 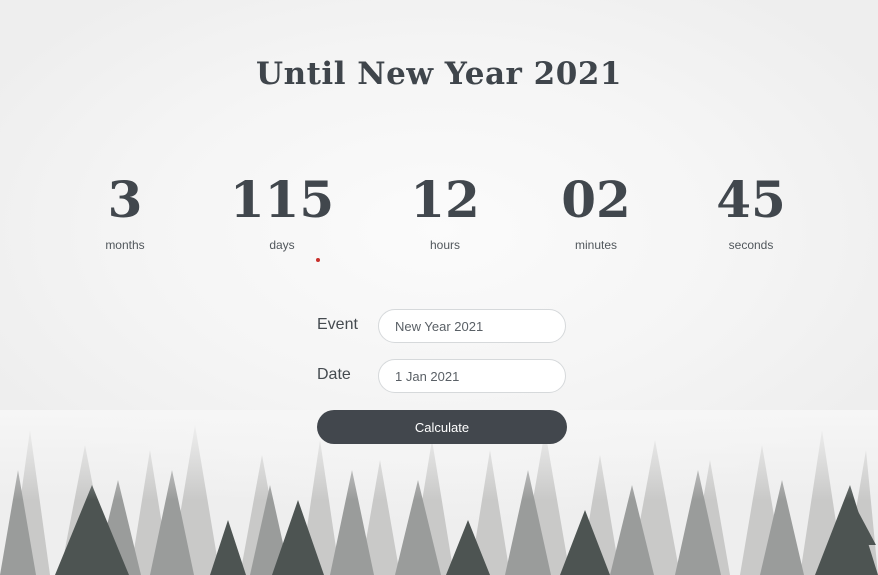 What do you see at coordinates (445, 199) in the screenshot?
I see `hours-value: 12` at bounding box center [445, 199].